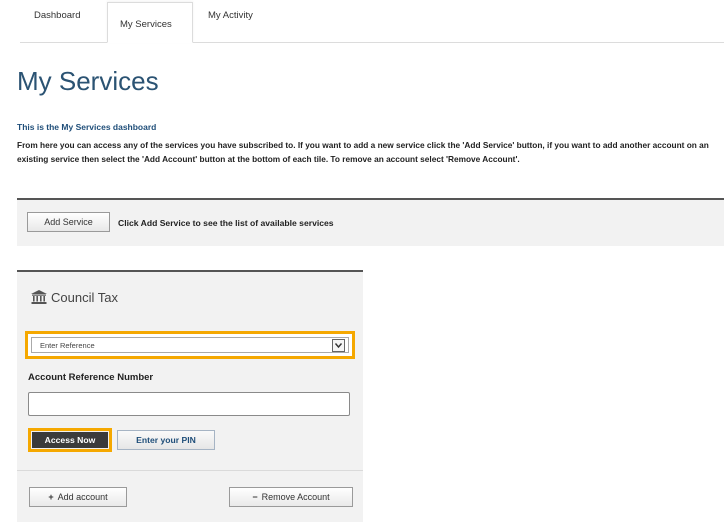 The width and height of the screenshot is (724, 524). I want to click on access-now-highlight: Access Now, so click(70, 440).